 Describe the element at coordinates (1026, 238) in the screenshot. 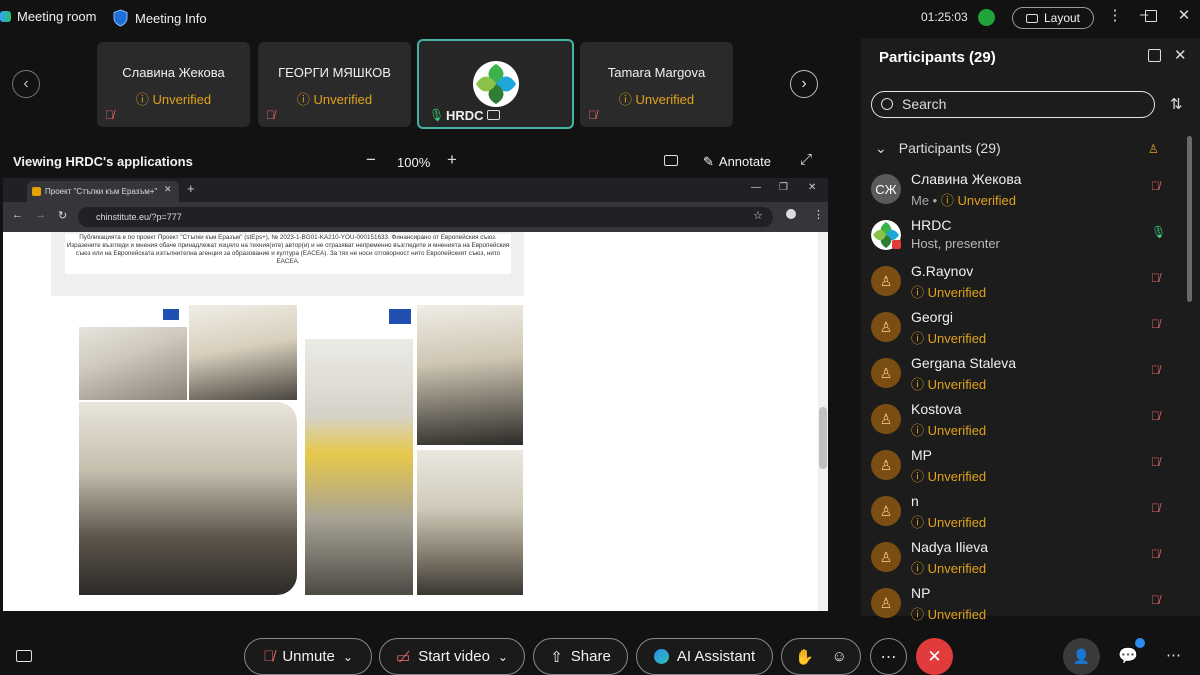

I see `participant-row: HRDC Host, presenter 🎙` at that location.